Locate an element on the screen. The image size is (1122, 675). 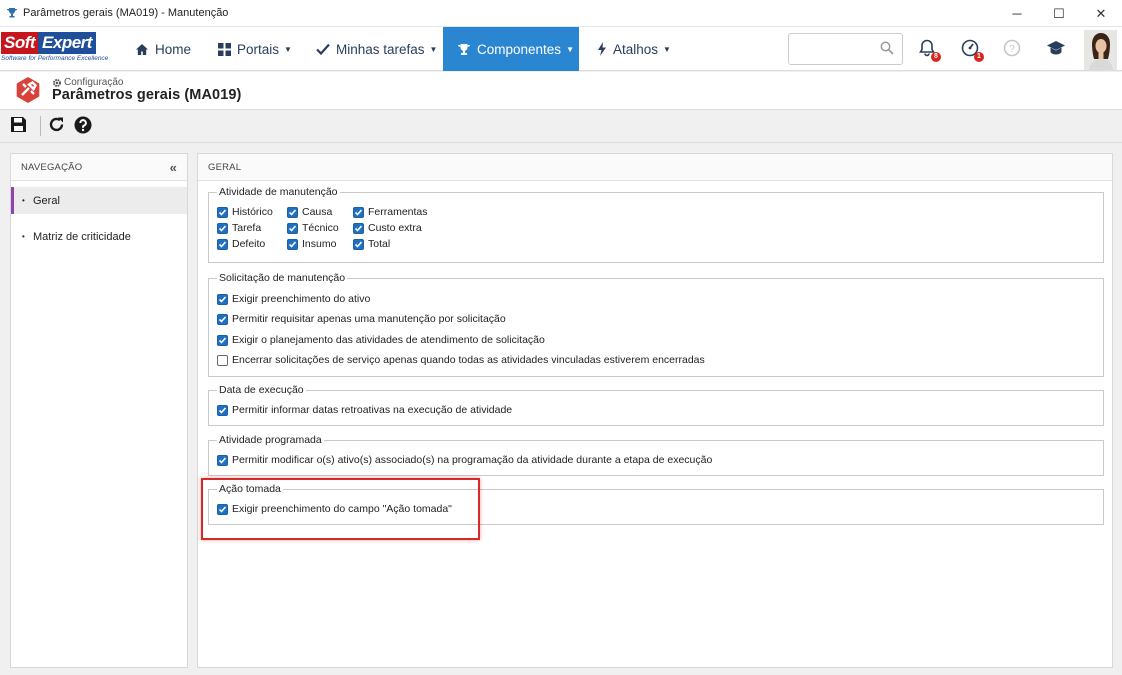
checkbox-label: Exigir preenchimento do ativo is located at coordinates (301, 299).